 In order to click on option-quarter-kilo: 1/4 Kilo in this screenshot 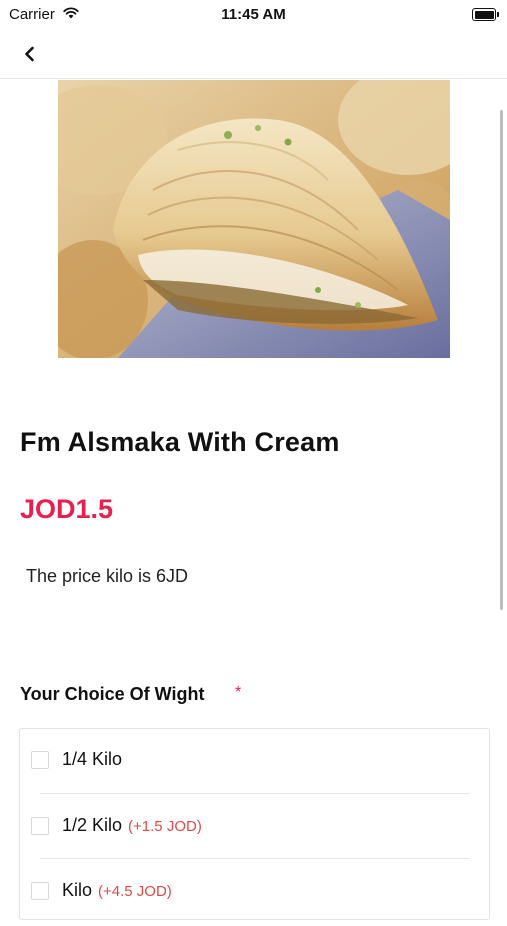, I will do `click(254, 762)`.